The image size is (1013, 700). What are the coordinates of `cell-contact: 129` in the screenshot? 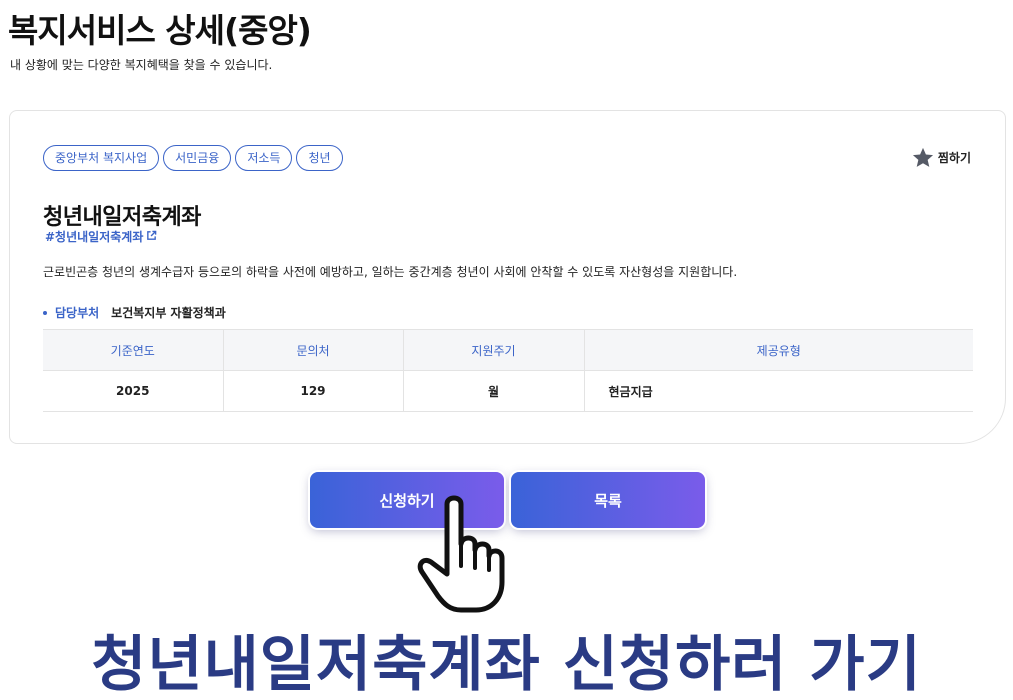 It's located at (313, 391).